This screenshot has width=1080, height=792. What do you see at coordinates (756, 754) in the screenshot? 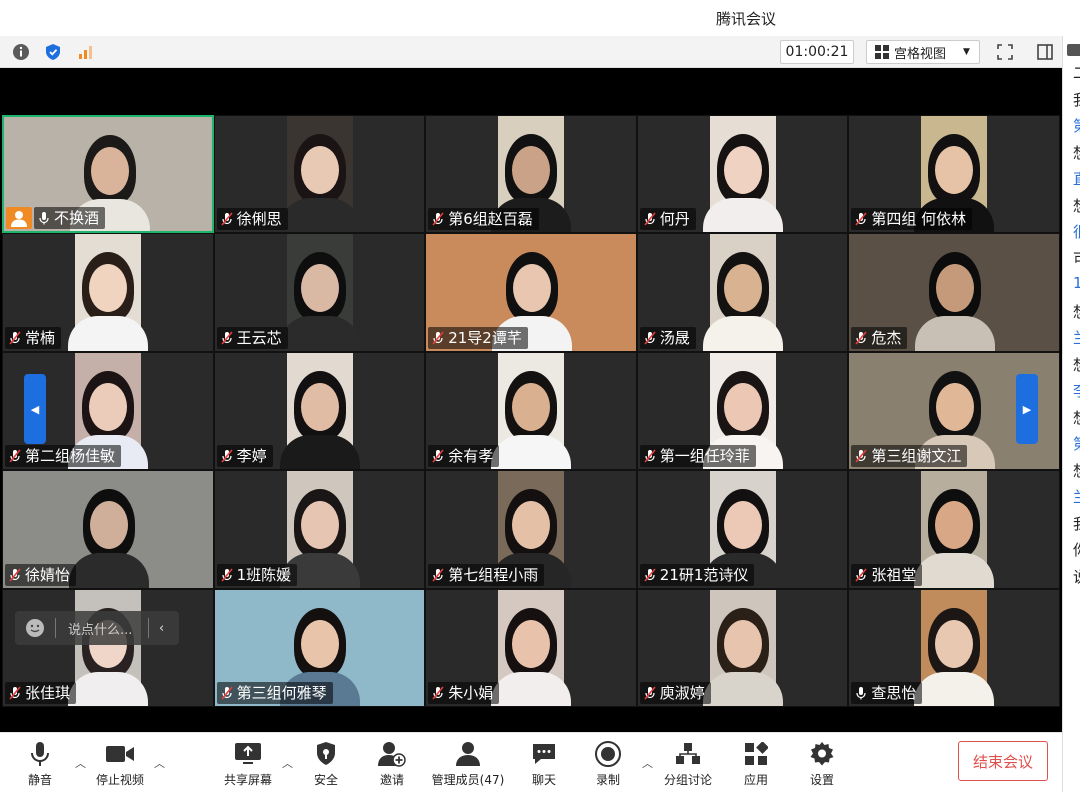
I see `apps-icon` at bounding box center [756, 754].